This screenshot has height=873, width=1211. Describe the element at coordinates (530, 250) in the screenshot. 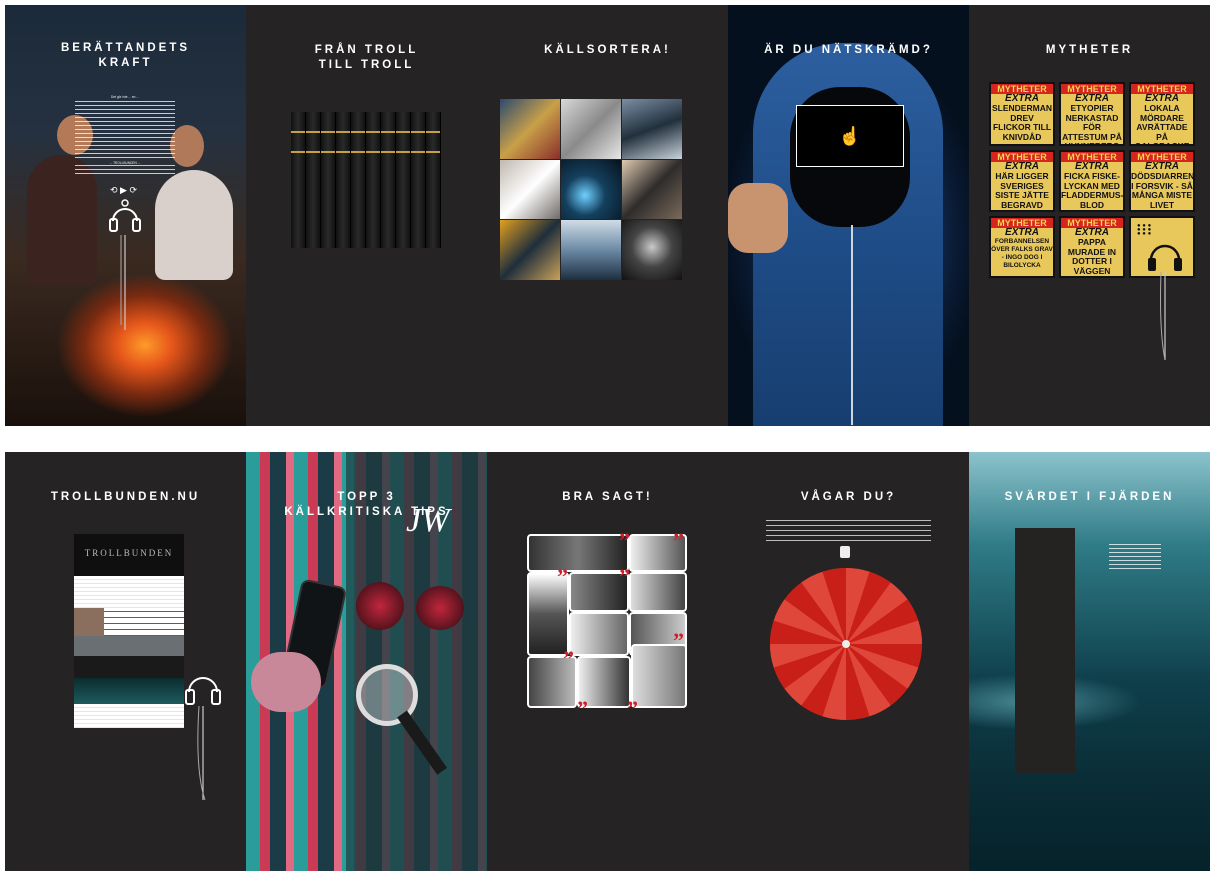

I see `photo-tools` at that location.